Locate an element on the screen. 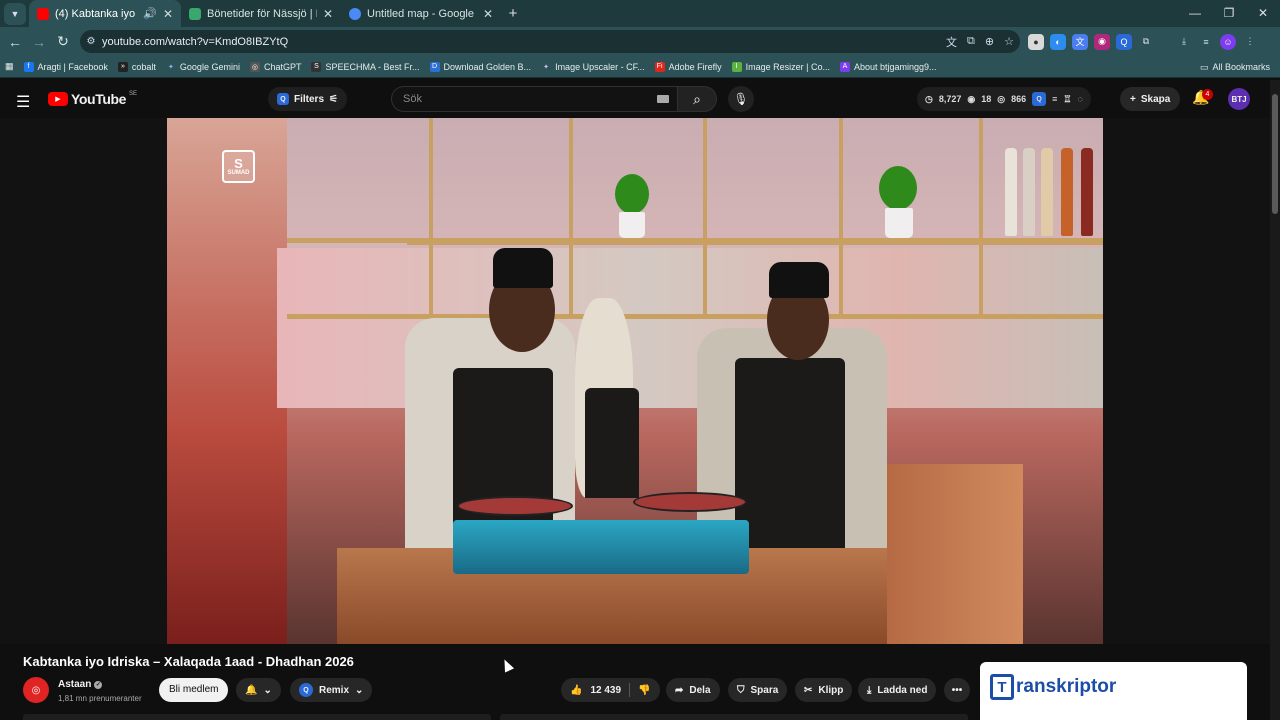 Image resolution: width=1280 pixels, height=720 pixels. restore-icon: ❐ is located at coordinates (1229, 13).